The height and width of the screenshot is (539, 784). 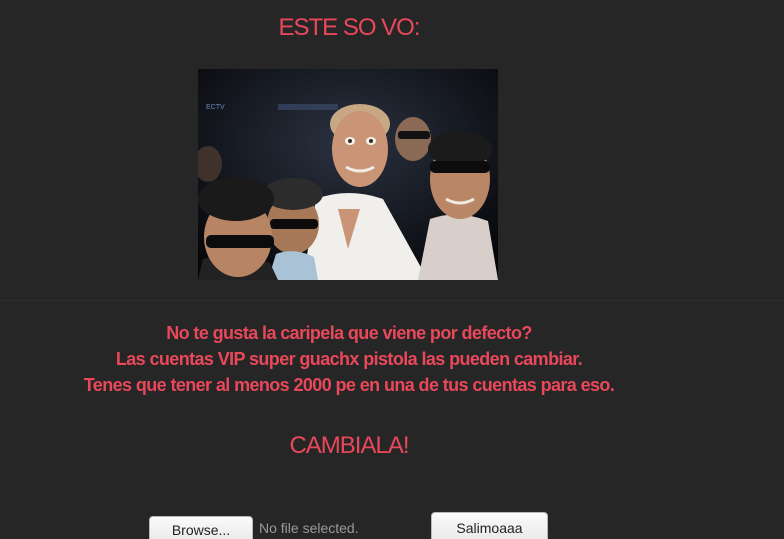 I want to click on submit-button: Salimoaaa, so click(x=489, y=525).